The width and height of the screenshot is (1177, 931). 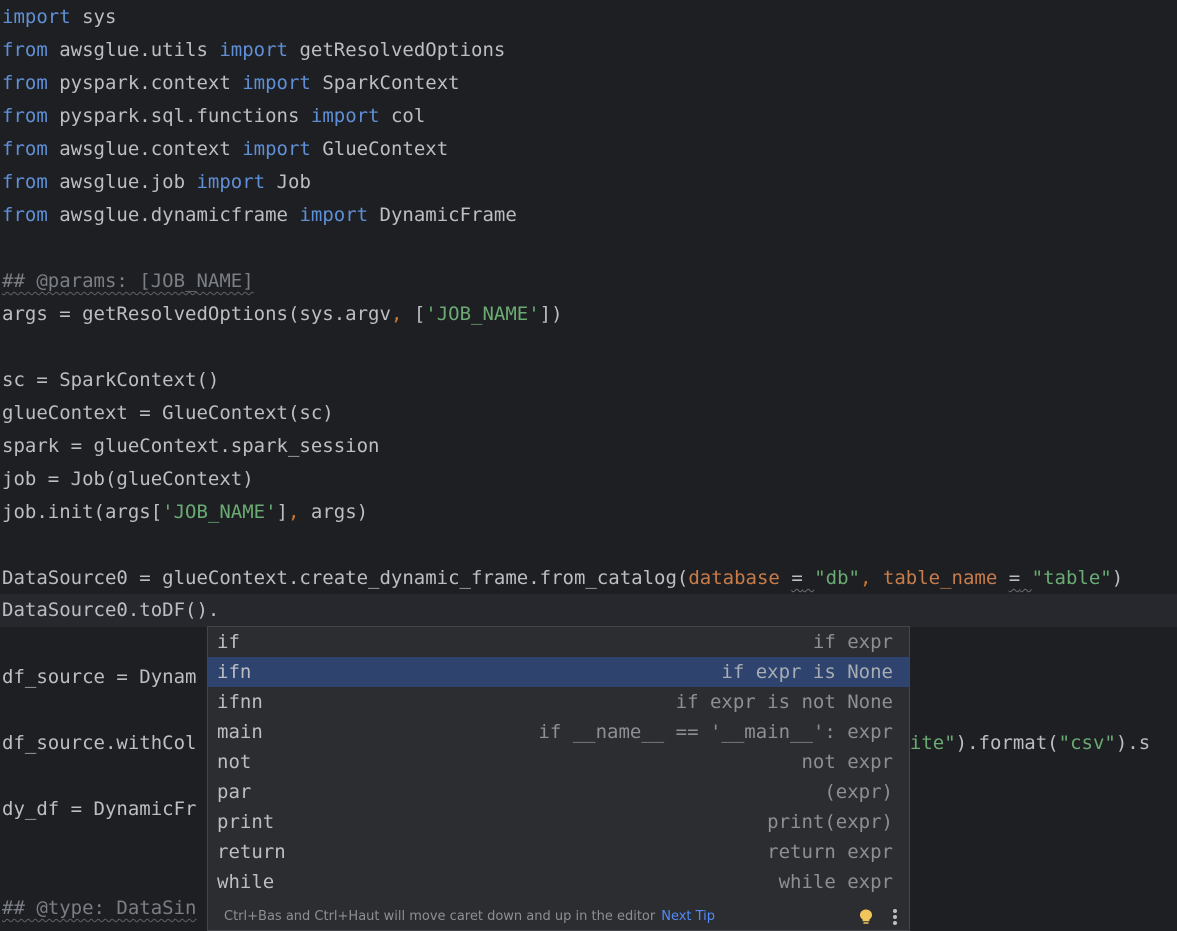 I want to click on completion-item-name: while, so click(x=246, y=882).